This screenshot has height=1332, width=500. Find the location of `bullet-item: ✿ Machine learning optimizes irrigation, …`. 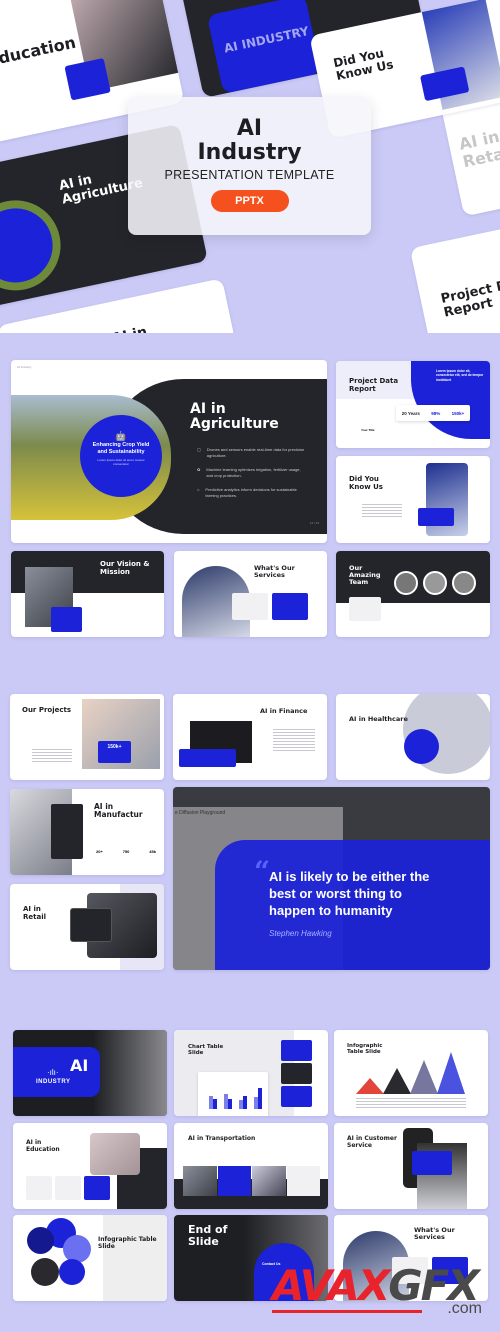

bullet-item: ✿ Machine learning optimizes irrigation, … is located at coordinates (252, 472).